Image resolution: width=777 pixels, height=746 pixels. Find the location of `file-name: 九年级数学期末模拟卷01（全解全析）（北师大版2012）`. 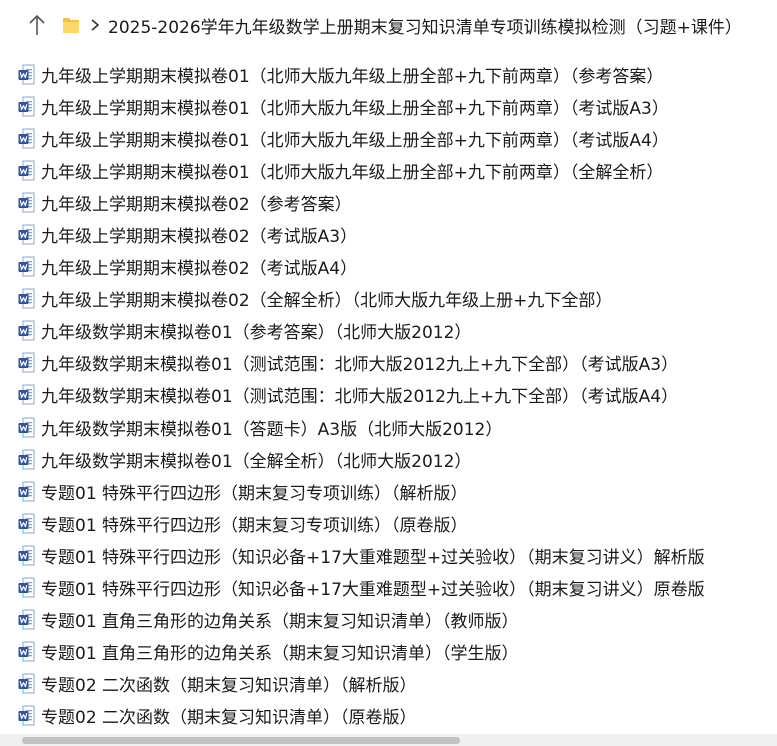

file-name: 九年级数学期末模拟卷01（全解全析）（北师大版2012） is located at coordinates (256, 461).